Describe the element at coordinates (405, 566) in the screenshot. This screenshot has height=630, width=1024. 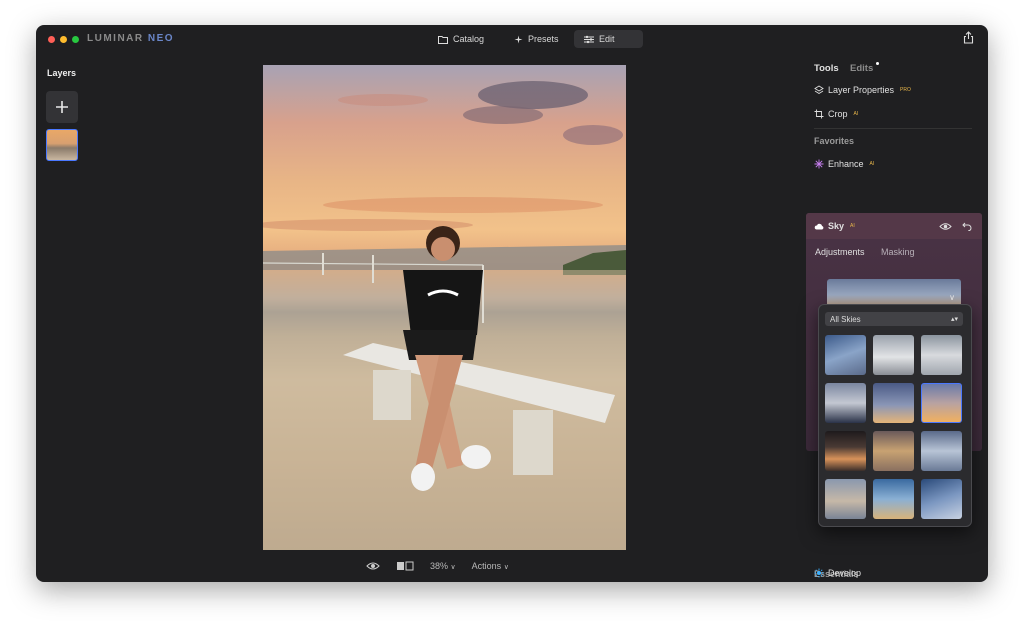
I see `compare-icon` at that location.